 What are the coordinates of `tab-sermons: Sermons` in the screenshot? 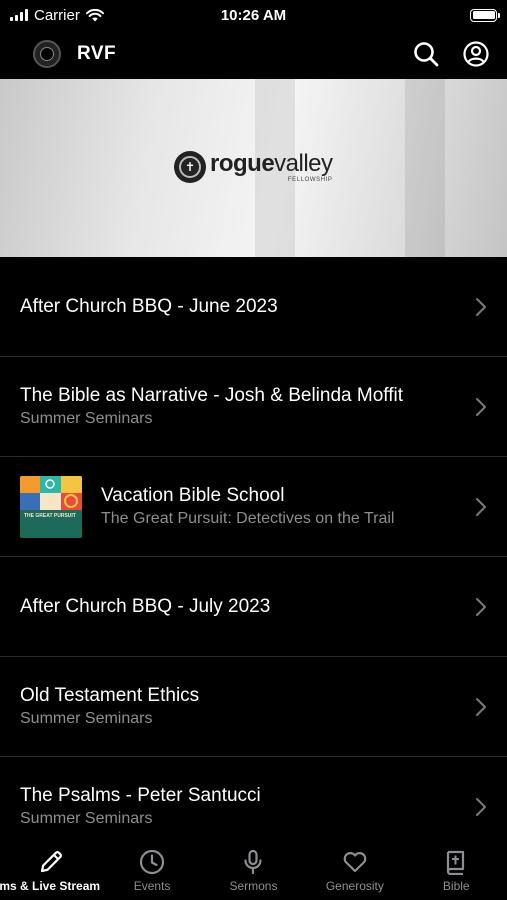 It's located at (253, 871).